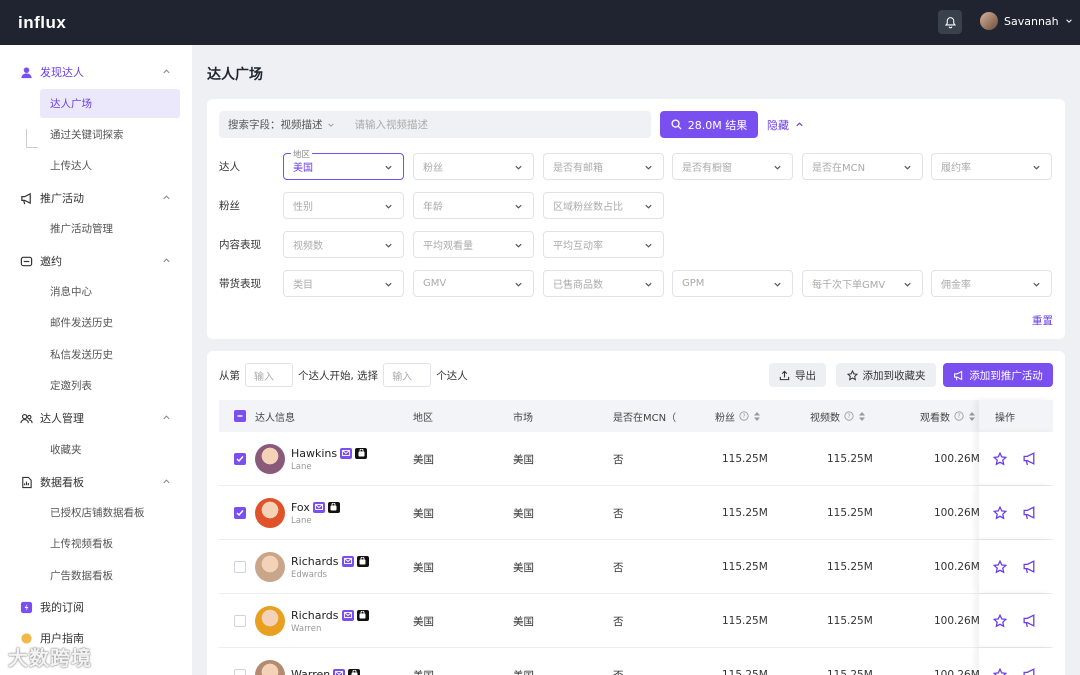  I want to click on sidebar-item-shop-dashboard: 已授权店铺数据看板, so click(110, 512).